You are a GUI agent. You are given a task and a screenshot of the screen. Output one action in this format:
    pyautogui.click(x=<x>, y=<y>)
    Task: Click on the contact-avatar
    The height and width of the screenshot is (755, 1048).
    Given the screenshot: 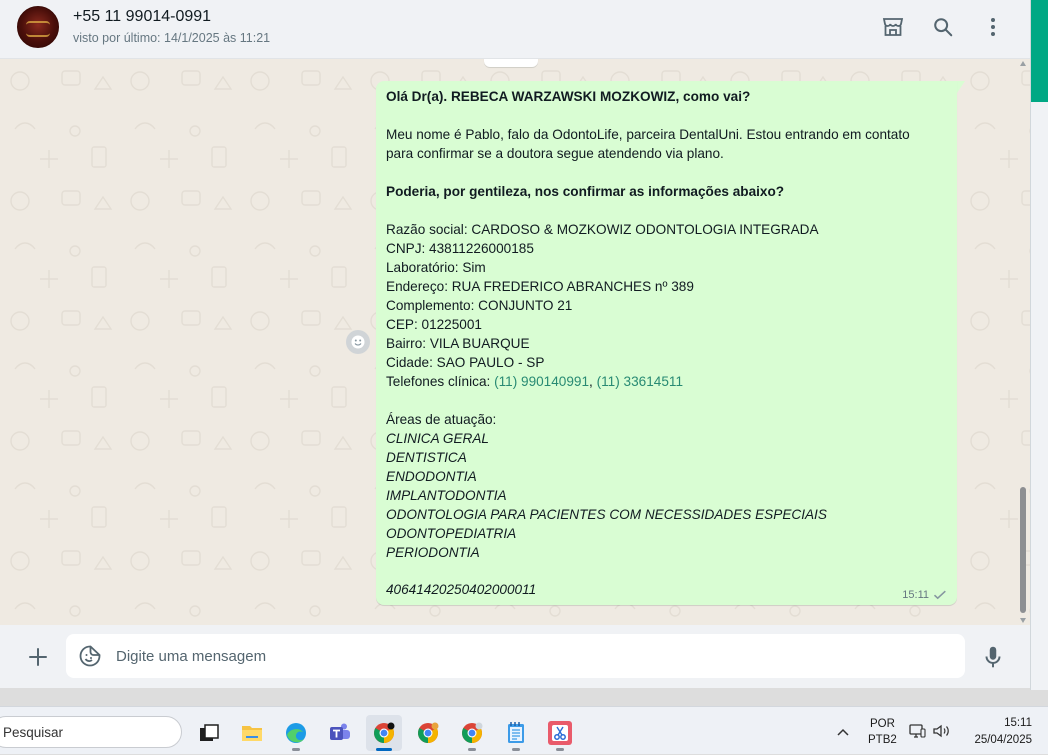 What is the action you would take?
    pyautogui.click(x=38, y=27)
    